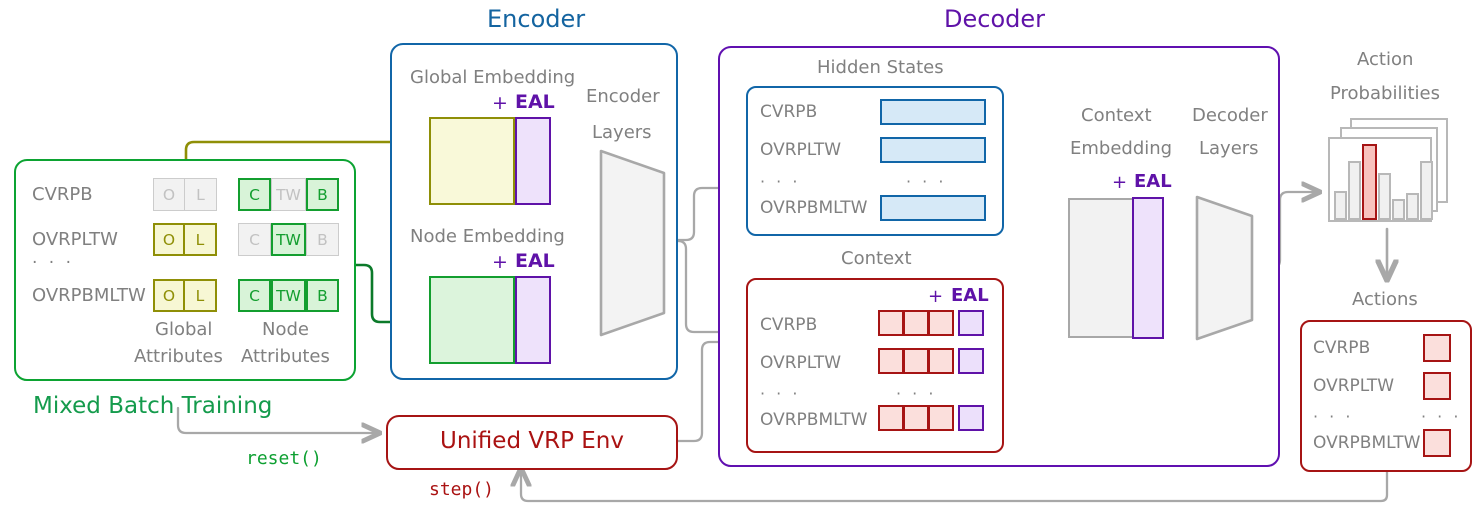 Image resolution: width=1475 pixels, height=509 pixels. What do you see at coordinates (994, 19) in the screenshot?
I see `decoder-title: Decoder` at bounding box center [994, 19].